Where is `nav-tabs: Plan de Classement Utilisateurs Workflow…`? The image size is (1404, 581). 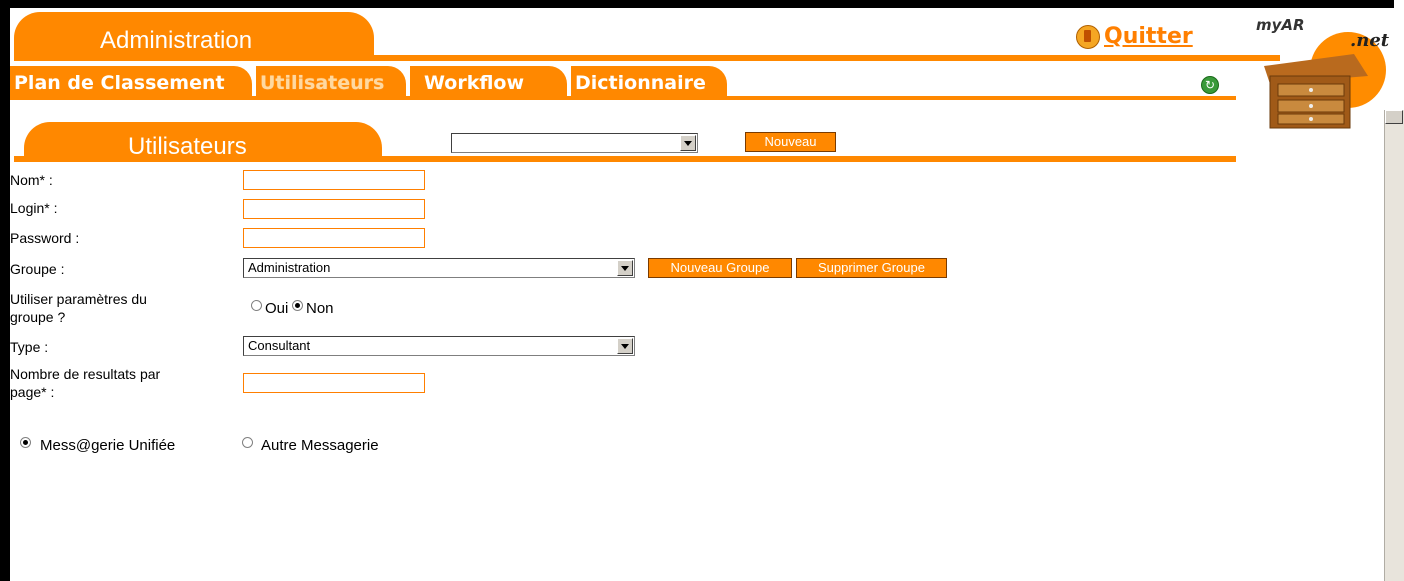
nav-tabs: Plan de Classement Utilisateurs Workflow… is located at coordinates (370, 83).